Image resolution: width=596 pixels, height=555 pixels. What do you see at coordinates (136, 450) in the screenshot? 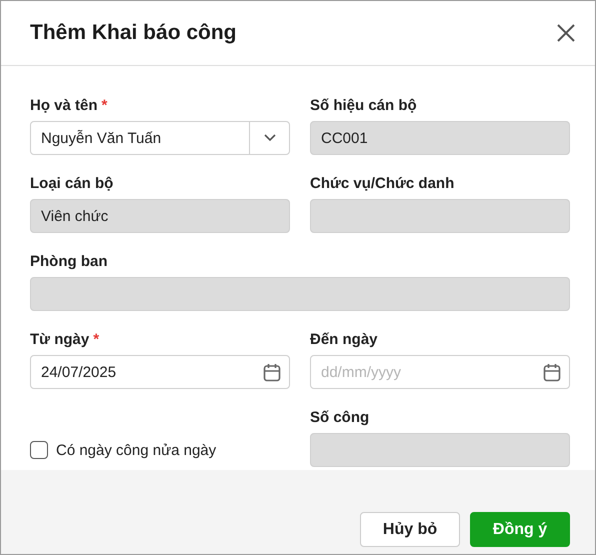
I see `checkbox-label: Có ngày công nửa ngày` at bounding box center [136, 450].